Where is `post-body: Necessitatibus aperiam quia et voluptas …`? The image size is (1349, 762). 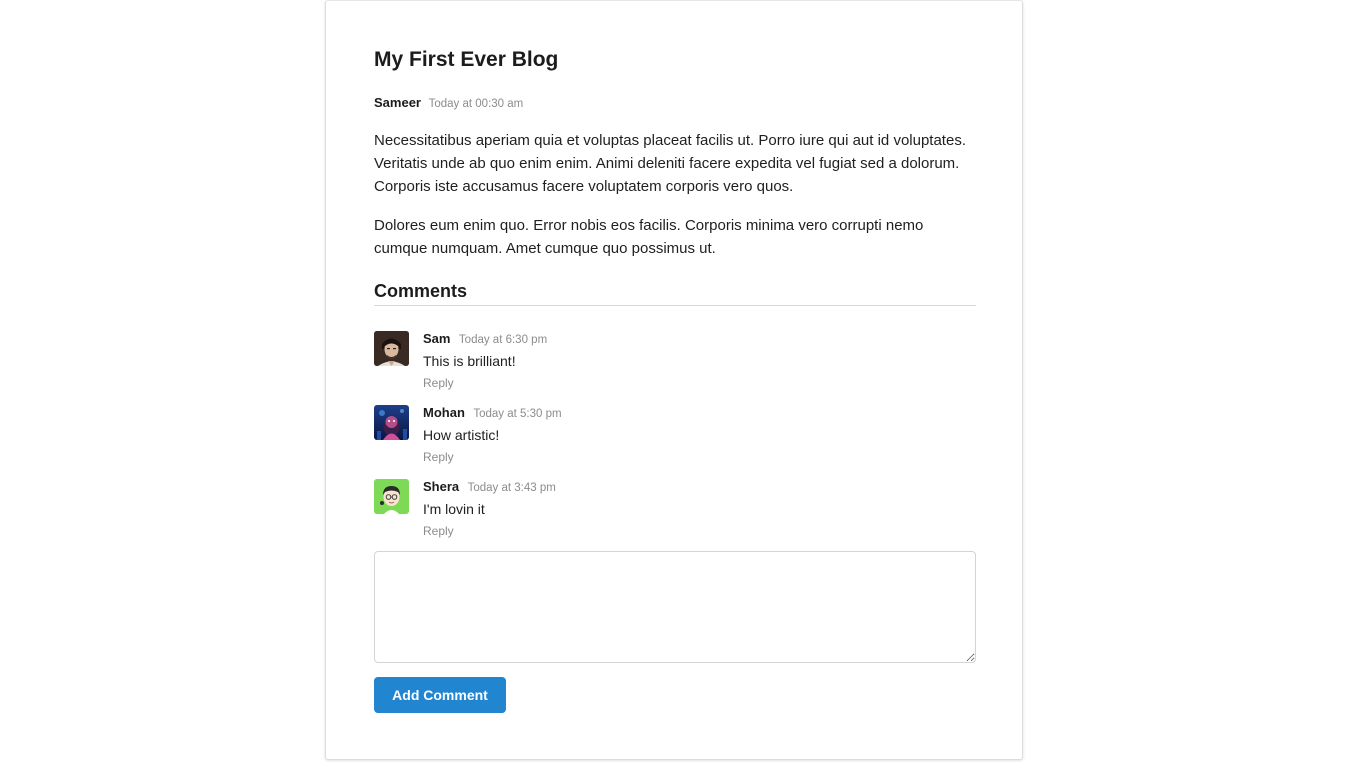
post-body: Necessitatibus aperiam quia et voluptas … is located at coordinates (675, 194).